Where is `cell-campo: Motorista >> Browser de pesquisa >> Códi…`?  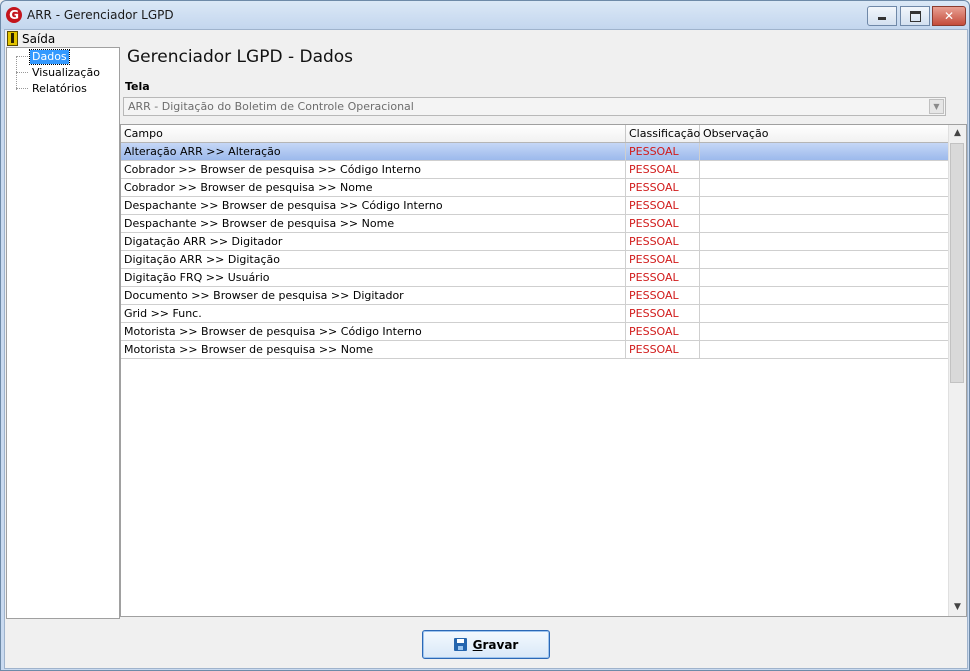 cell-campo: Motorista >> Browser de pesquisa >> Códi… is located at coordinates (373, 331).